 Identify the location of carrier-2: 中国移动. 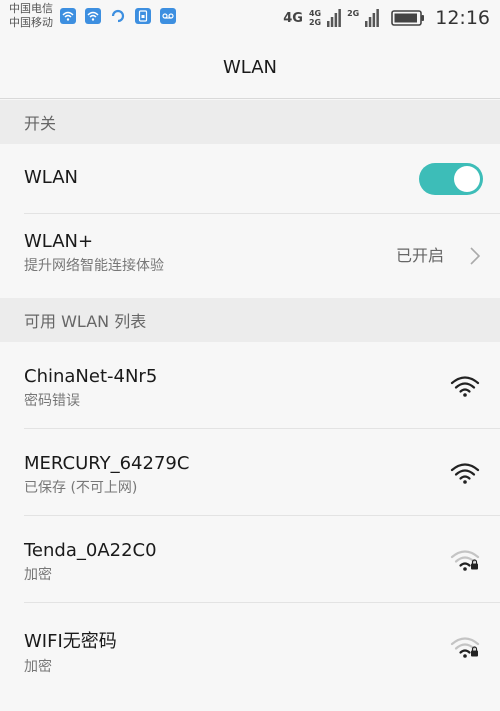
(31, 22).